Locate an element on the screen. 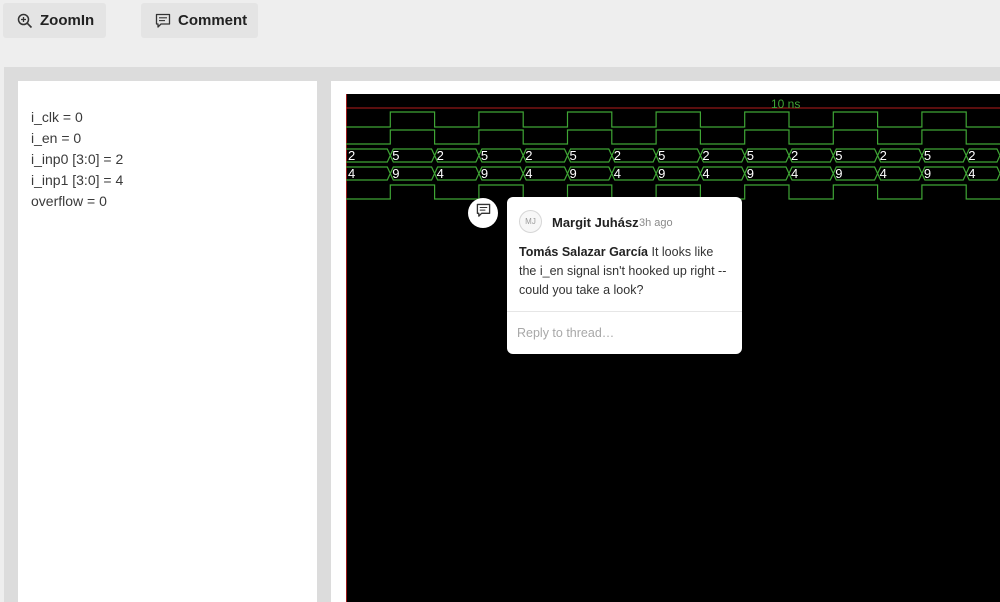 This screenshot has height=602, width=1000. comment-button: Comment is located at coordinates (199, 20).